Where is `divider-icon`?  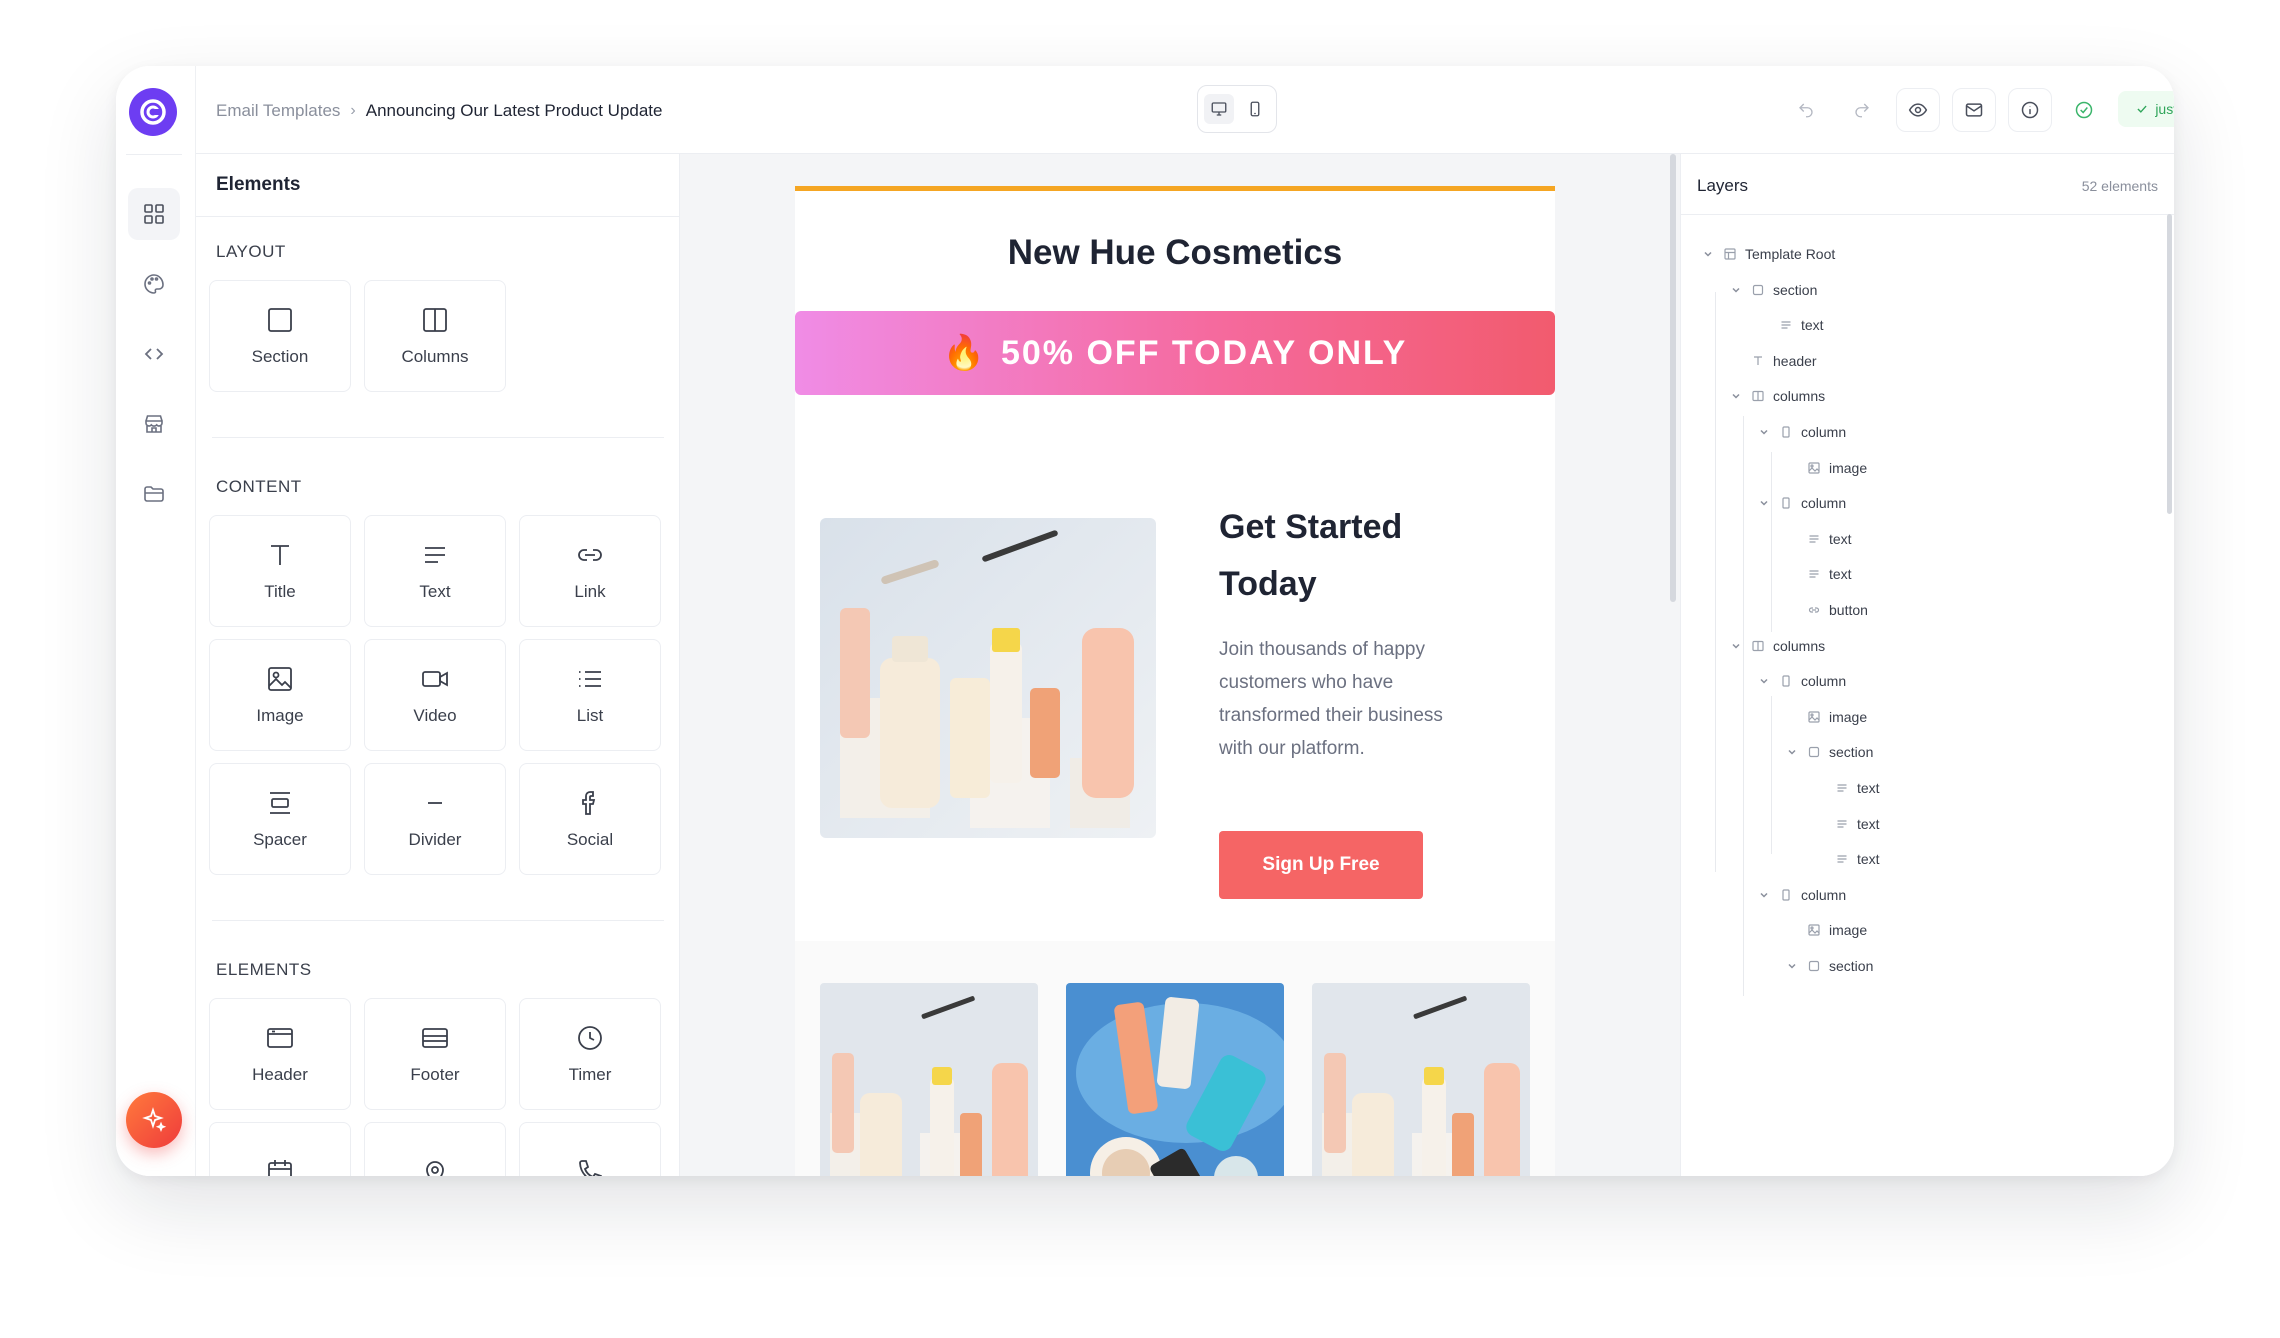 divider-icon is located at coordinates (435, 803).